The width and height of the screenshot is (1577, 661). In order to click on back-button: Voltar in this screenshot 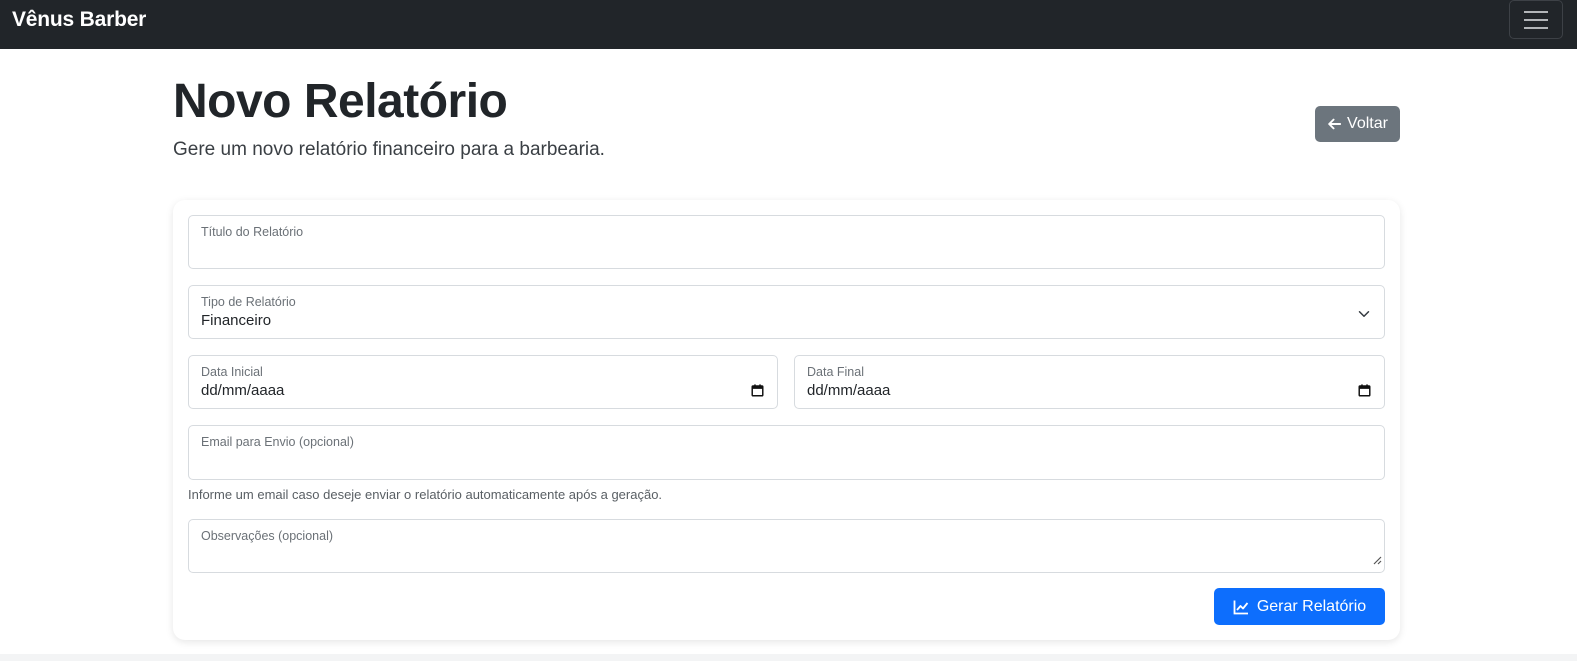, I will do `click(1357, 124)`.